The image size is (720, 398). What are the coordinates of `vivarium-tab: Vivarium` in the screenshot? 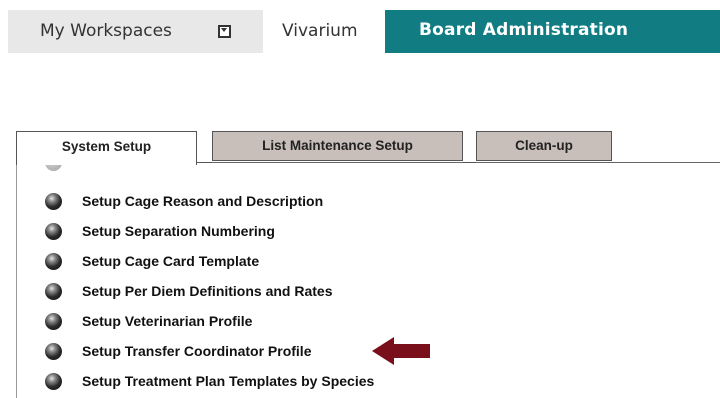 It's located at (324, 31).